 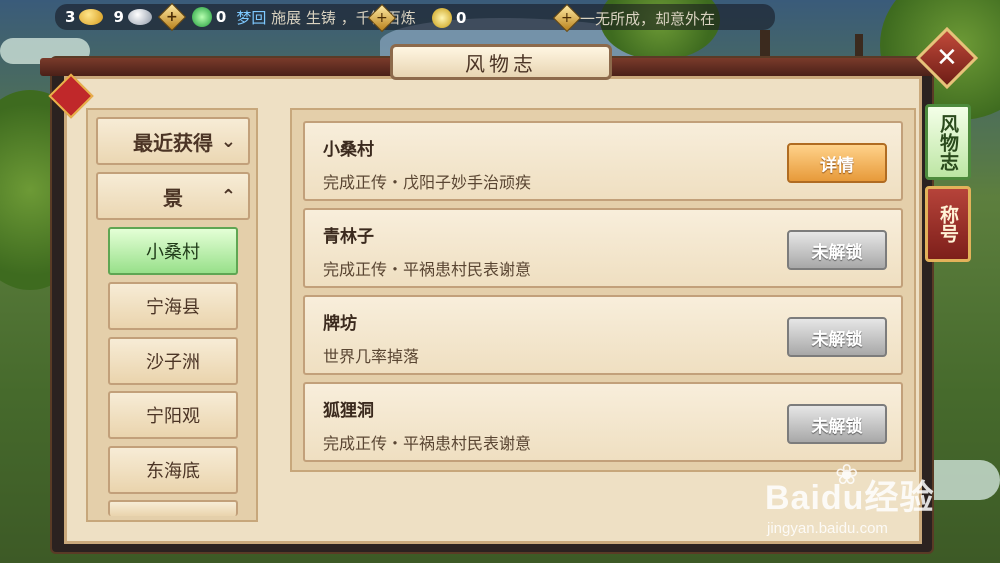 I want to click on gold-count: 3, so click(x=70, y=17).